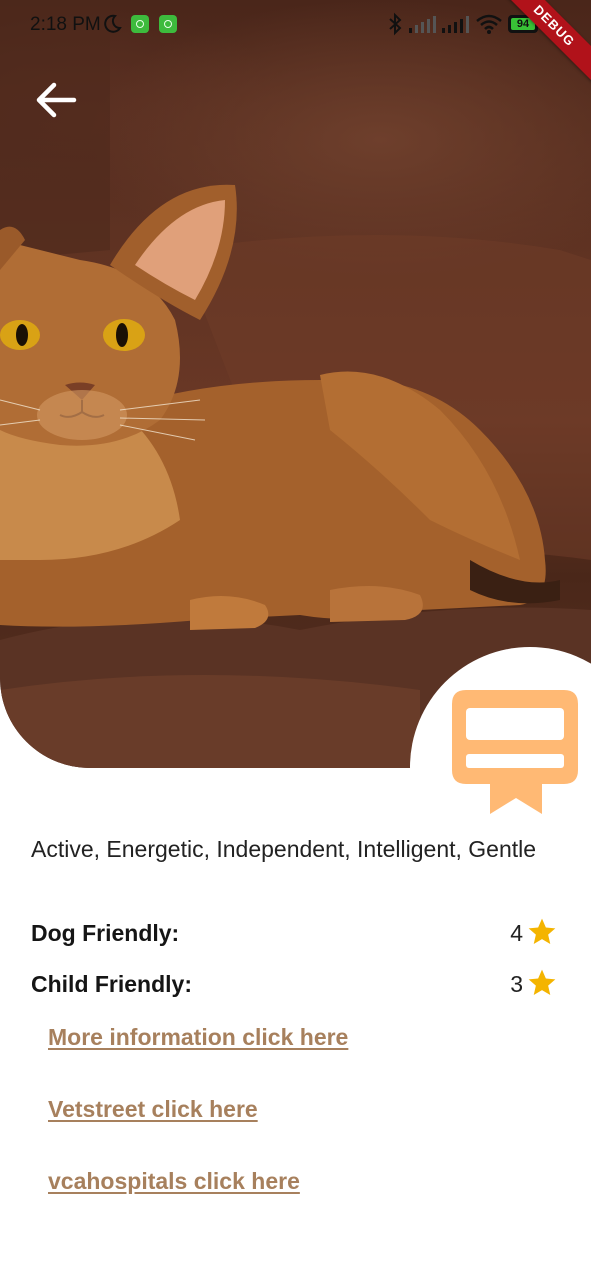 The width and height of the screenshot is (591, 1280). What do you see at coordinates (65, 24) in the screenshot?
I see `status-time: 2:18 PM` at bounding box center [65, 24].